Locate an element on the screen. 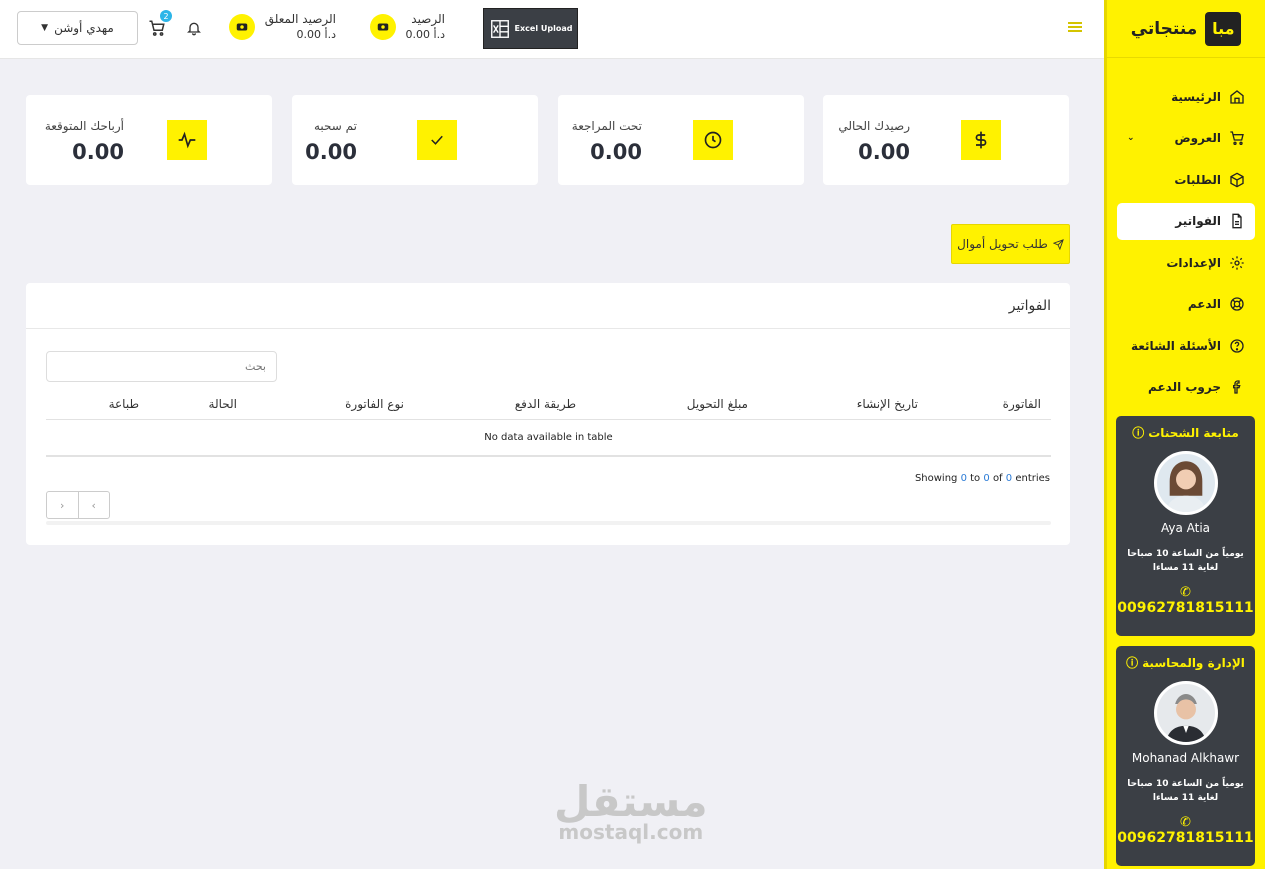  user-menu-button: مهدي أوشن ▼ is located at coordinates (77, 28).